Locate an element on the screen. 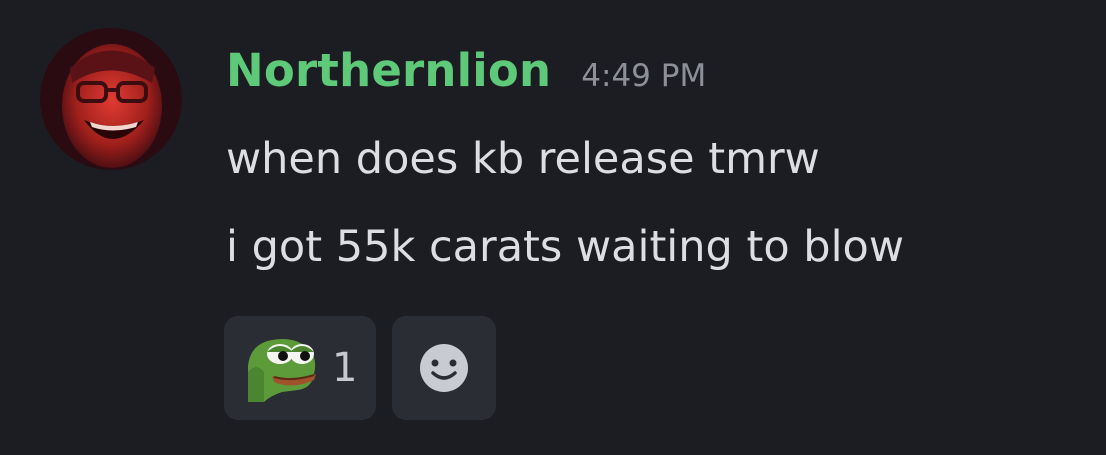  user-avatar is located at coordinates (111, 99).